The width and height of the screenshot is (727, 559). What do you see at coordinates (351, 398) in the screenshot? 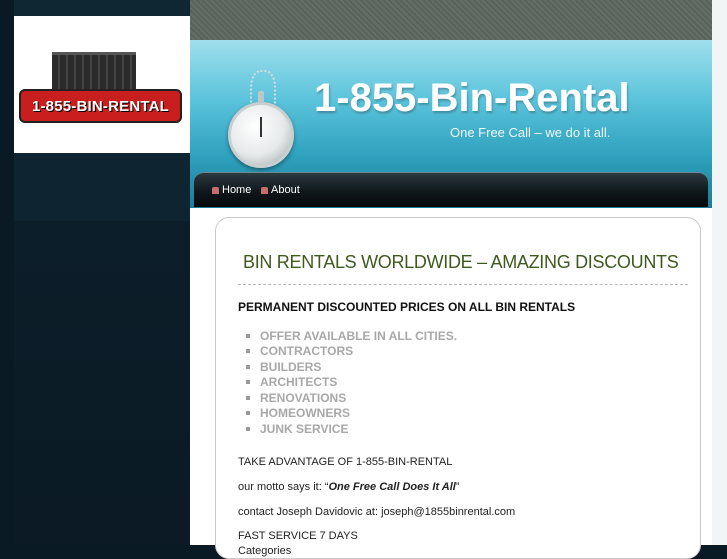
I see `list-item: RENOVATIONS` at bounding box center [351, 398].